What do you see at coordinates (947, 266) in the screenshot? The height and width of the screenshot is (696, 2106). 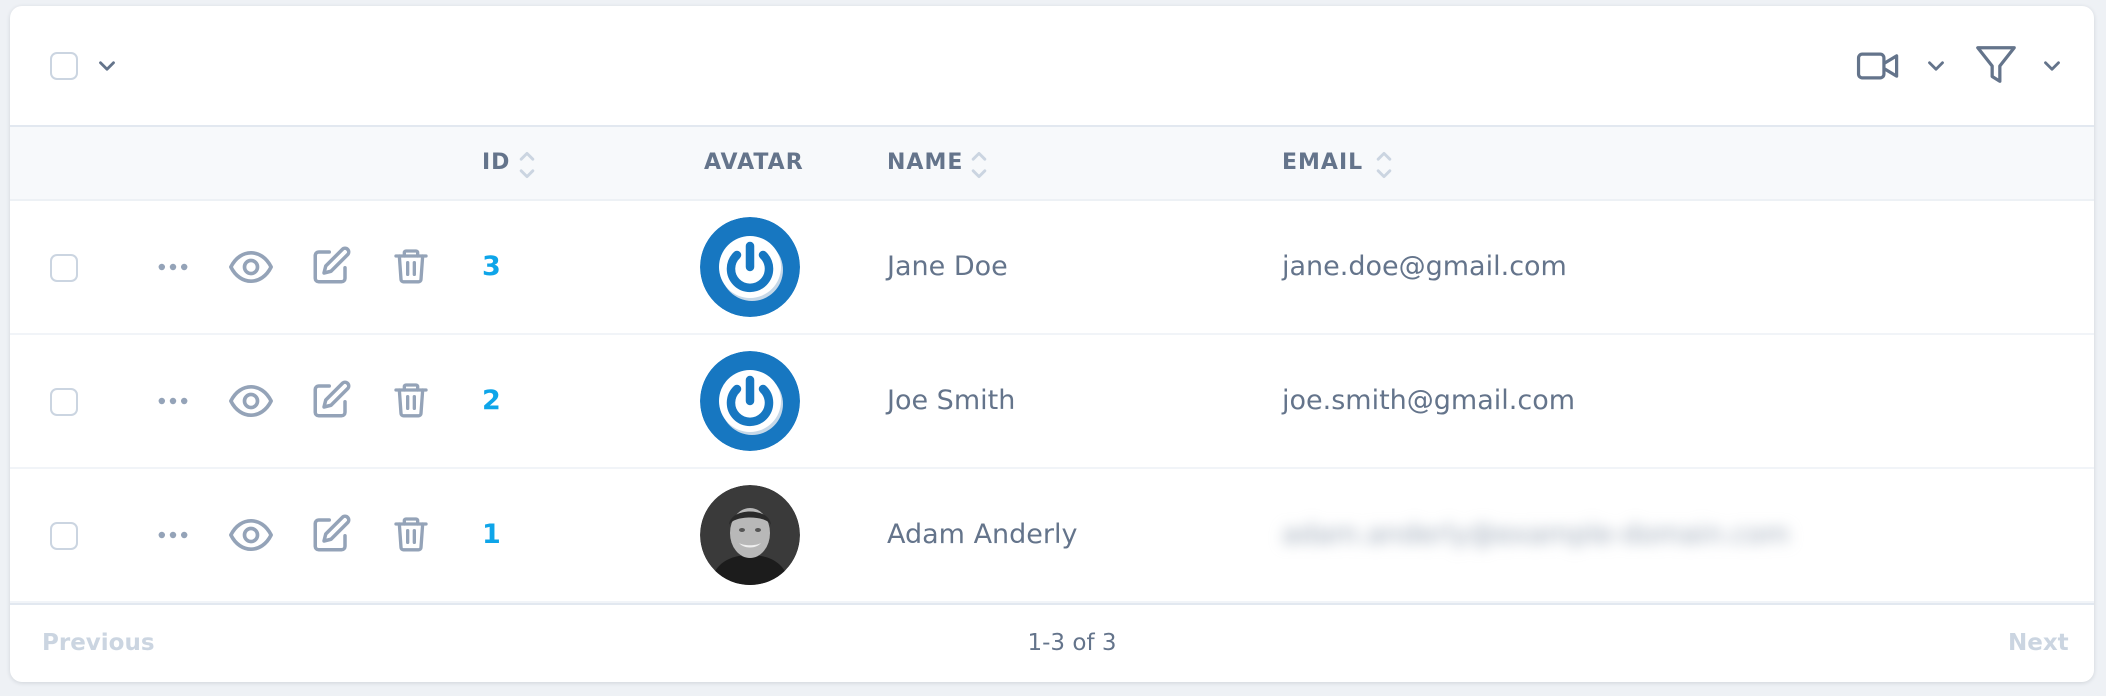 I see `row-name: Jane Doe` at bounding box center [947, 266].